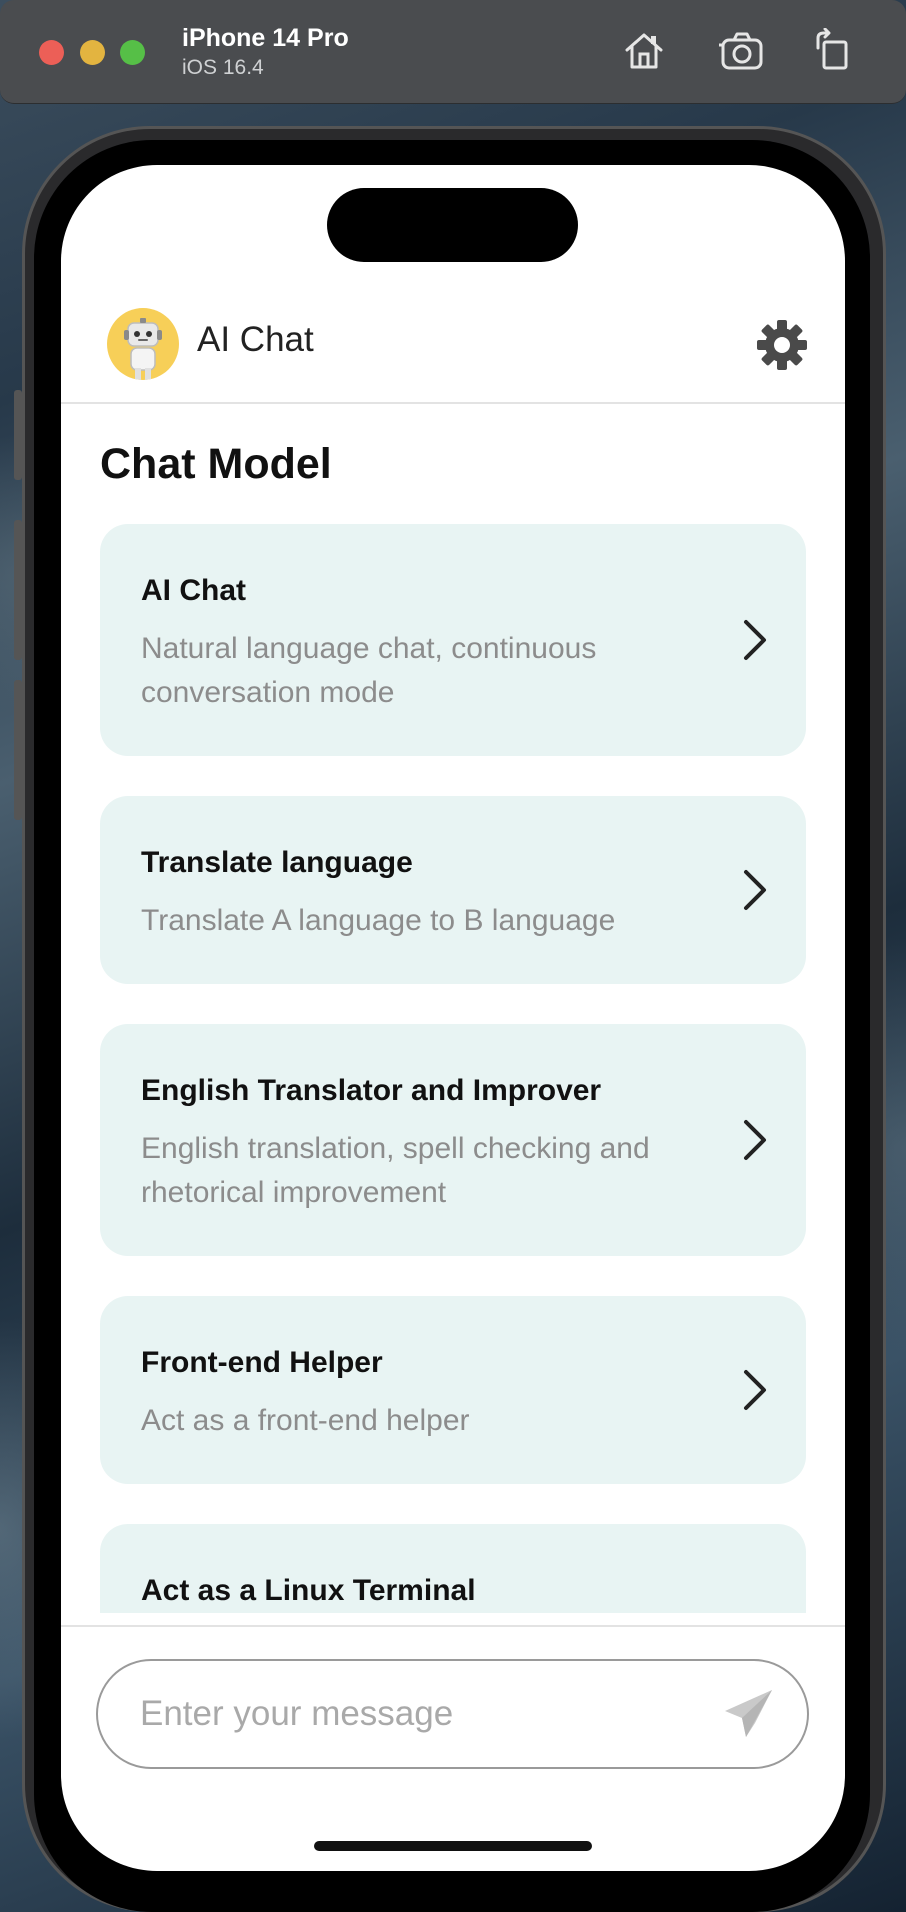 The height and width of the screenshot is (1912, 906). I want to click on model-card-description: Act as a front-end helper, so click(305, 1420).